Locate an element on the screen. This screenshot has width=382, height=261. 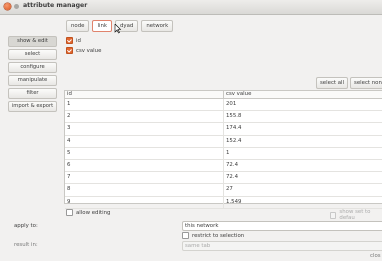
table-cell: 152.4 is located at coordinates (232, 141).